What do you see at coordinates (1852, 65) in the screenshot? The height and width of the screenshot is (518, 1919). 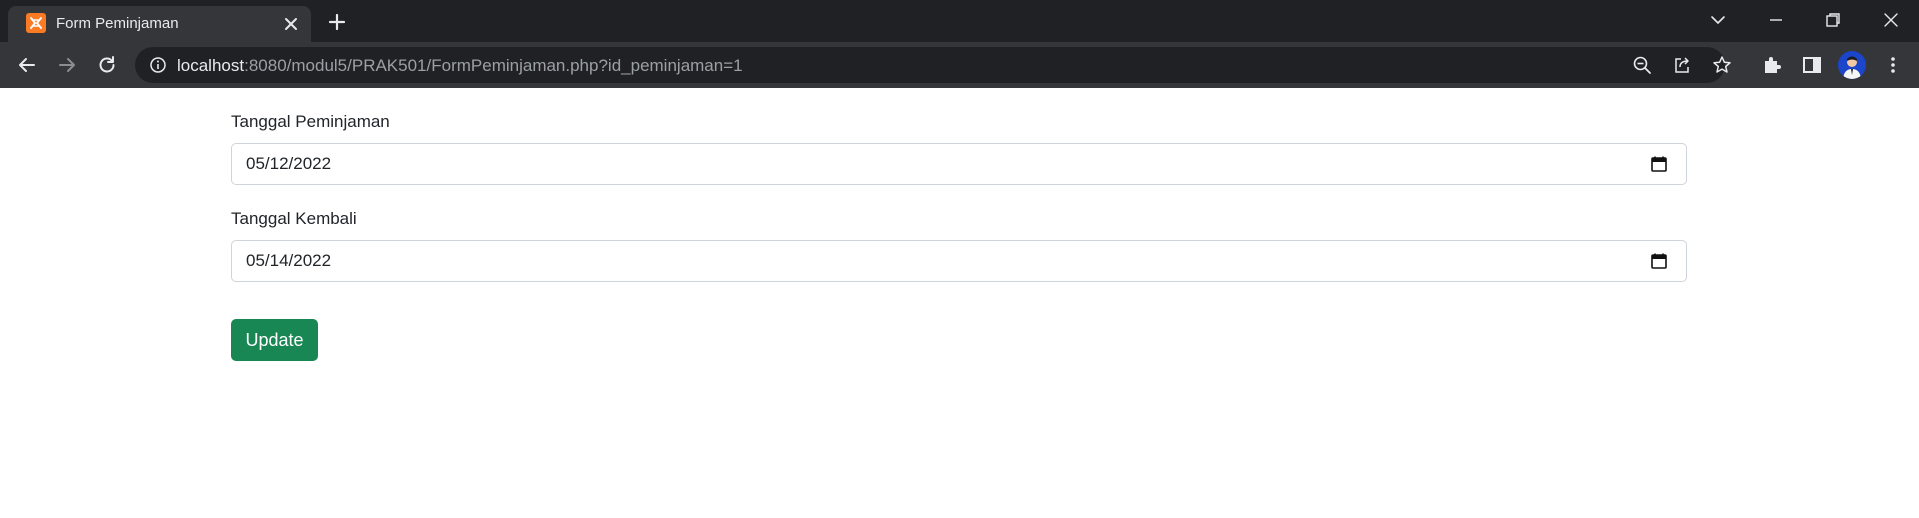 I see `profile-avatar` at bounding box center [1852, 65].